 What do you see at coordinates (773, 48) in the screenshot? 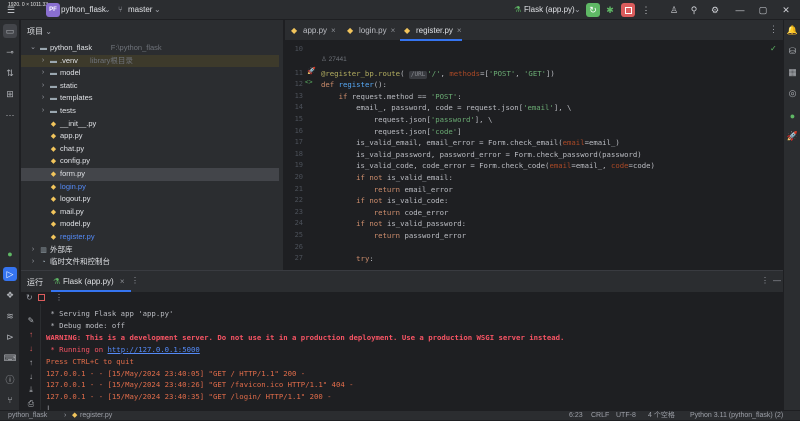
I see `inspection-ok-icon: ✓` at bounding box center [773, 48].